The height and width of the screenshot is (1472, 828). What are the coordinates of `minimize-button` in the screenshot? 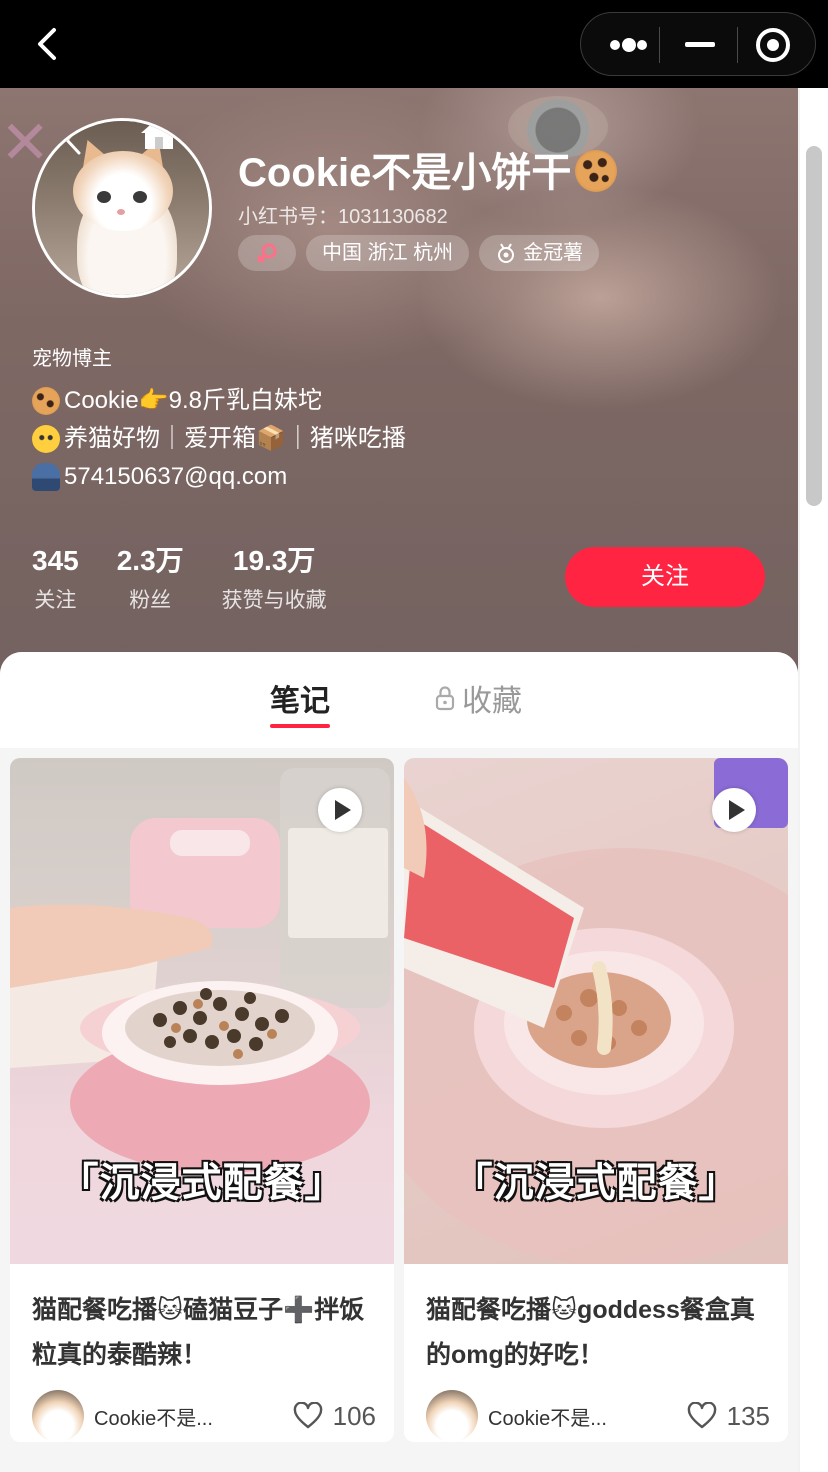 It's located at (699, 45).